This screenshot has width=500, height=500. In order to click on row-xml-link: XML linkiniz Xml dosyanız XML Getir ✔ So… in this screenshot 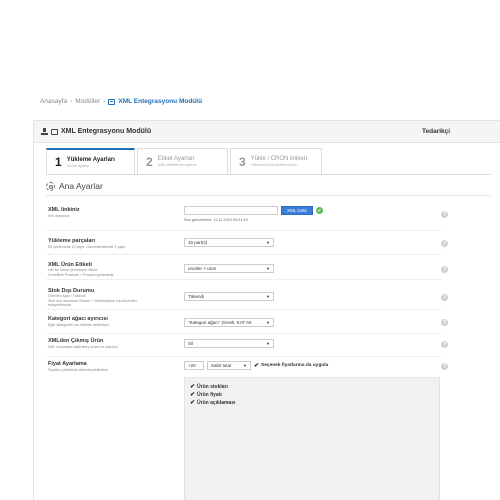, I will do `click(247, 217)`.